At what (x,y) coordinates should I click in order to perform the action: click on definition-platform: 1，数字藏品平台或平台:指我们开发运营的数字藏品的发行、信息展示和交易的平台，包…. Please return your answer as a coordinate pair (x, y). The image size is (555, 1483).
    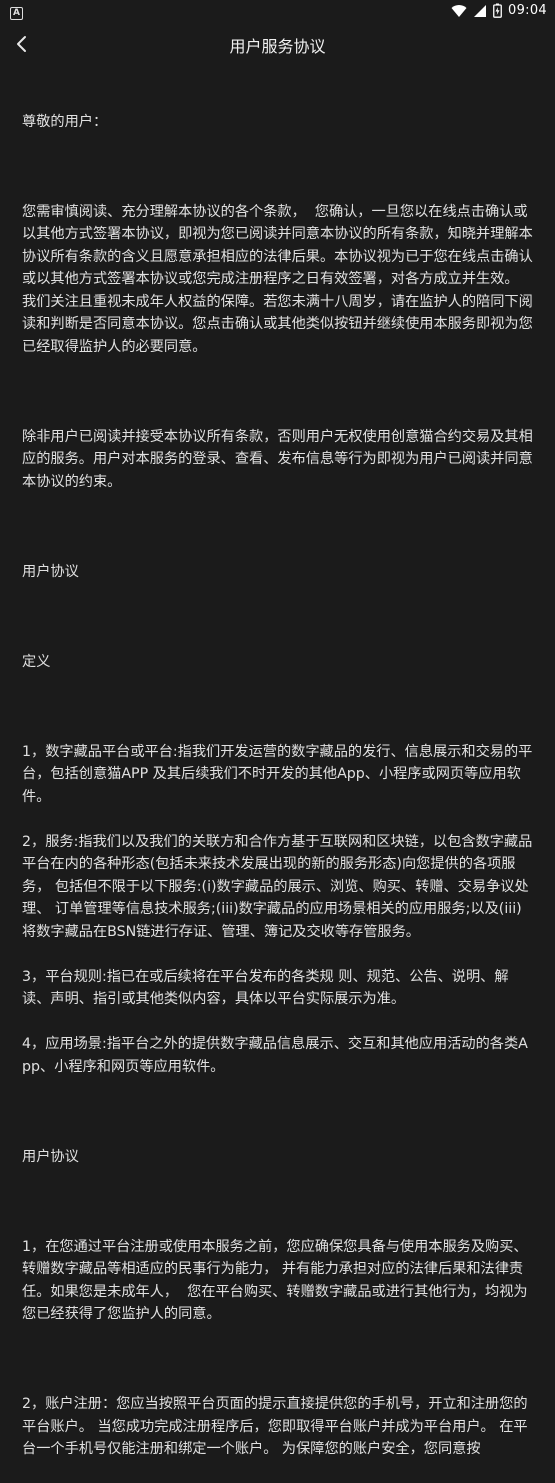
    Looking at the image, I should click on (277, 774).